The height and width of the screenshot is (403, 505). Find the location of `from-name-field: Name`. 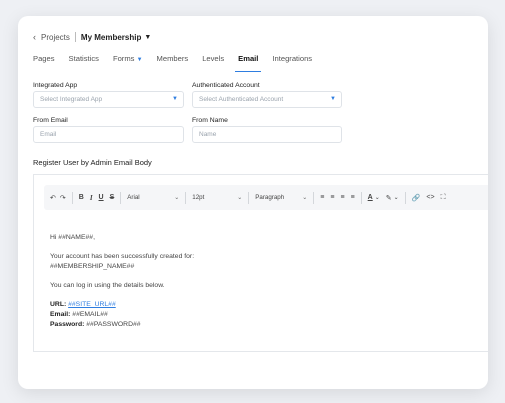

from-name-field: Name is located at coordinates (267, 134).